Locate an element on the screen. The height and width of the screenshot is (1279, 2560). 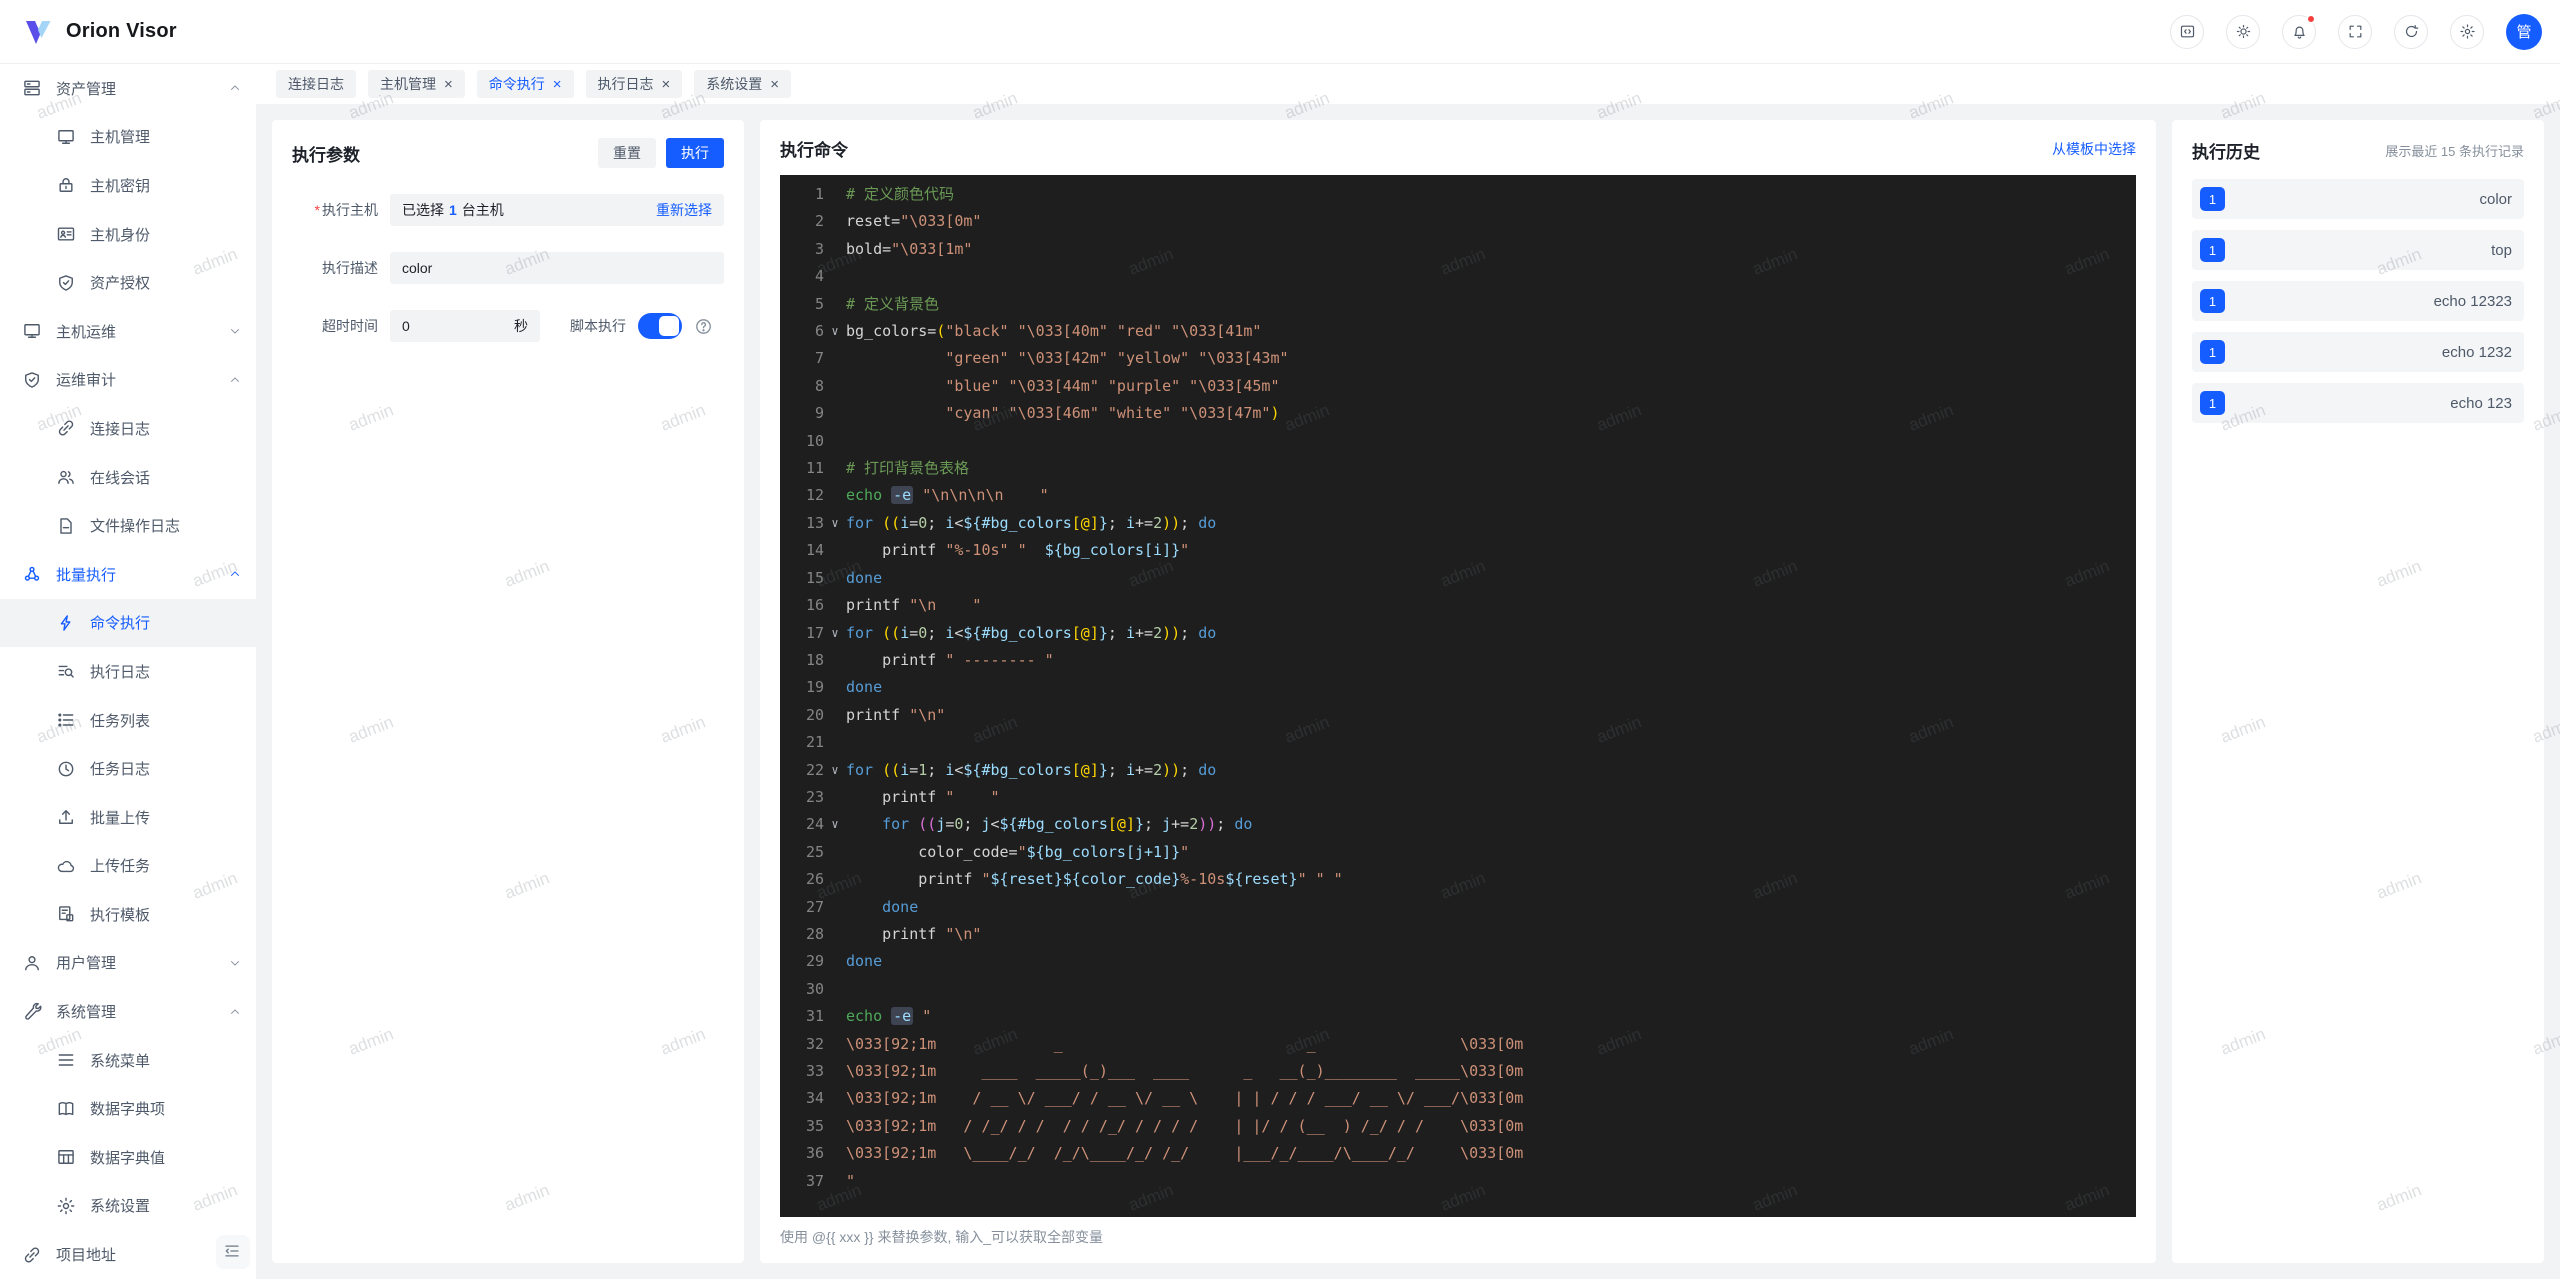
editor-line: 5 # 定义背景色 is located at coordinates (1458, 304).